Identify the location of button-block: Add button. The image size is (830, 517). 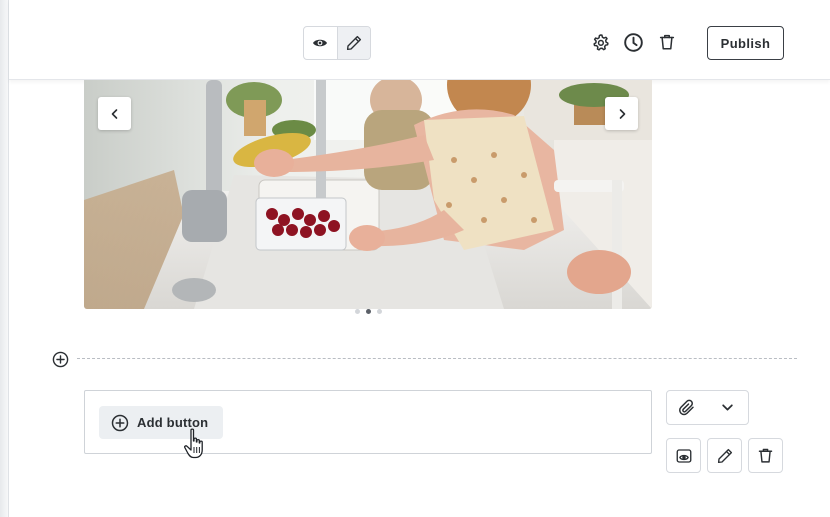
(368, 422).